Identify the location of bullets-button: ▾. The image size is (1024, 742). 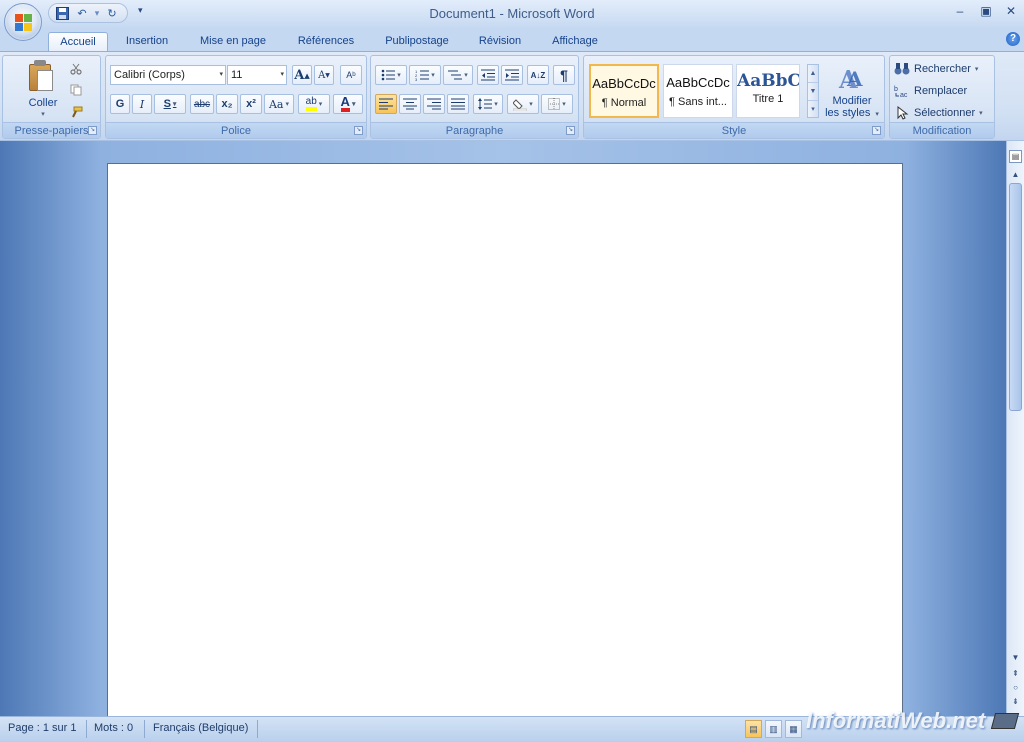
(391, 75).